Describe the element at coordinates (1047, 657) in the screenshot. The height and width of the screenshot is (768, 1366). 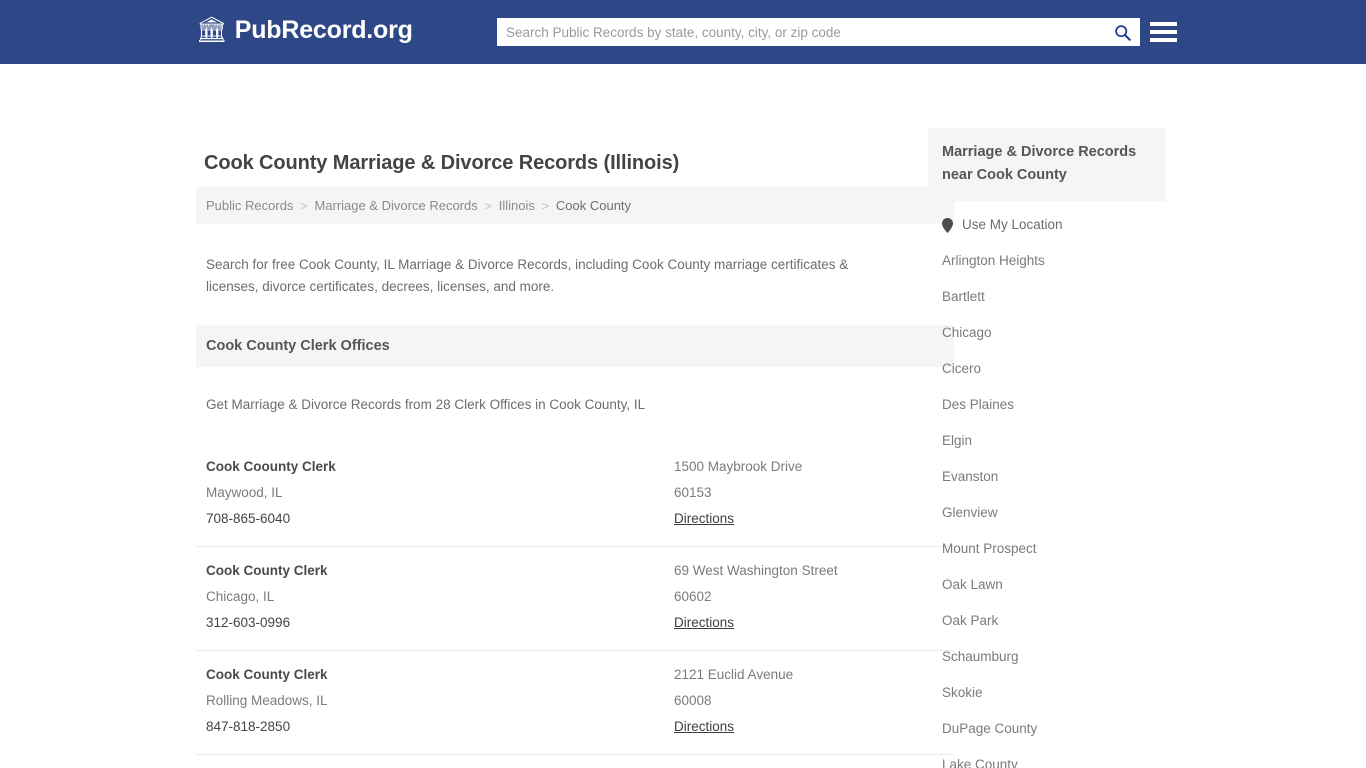
I see `sidebar-item-schaumburg: Schaumburg` at that location.